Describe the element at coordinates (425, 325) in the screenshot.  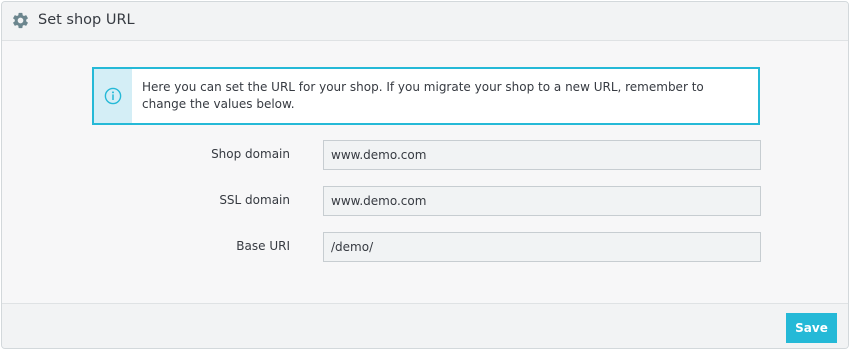
I see `panel-footer: Save` at that location.